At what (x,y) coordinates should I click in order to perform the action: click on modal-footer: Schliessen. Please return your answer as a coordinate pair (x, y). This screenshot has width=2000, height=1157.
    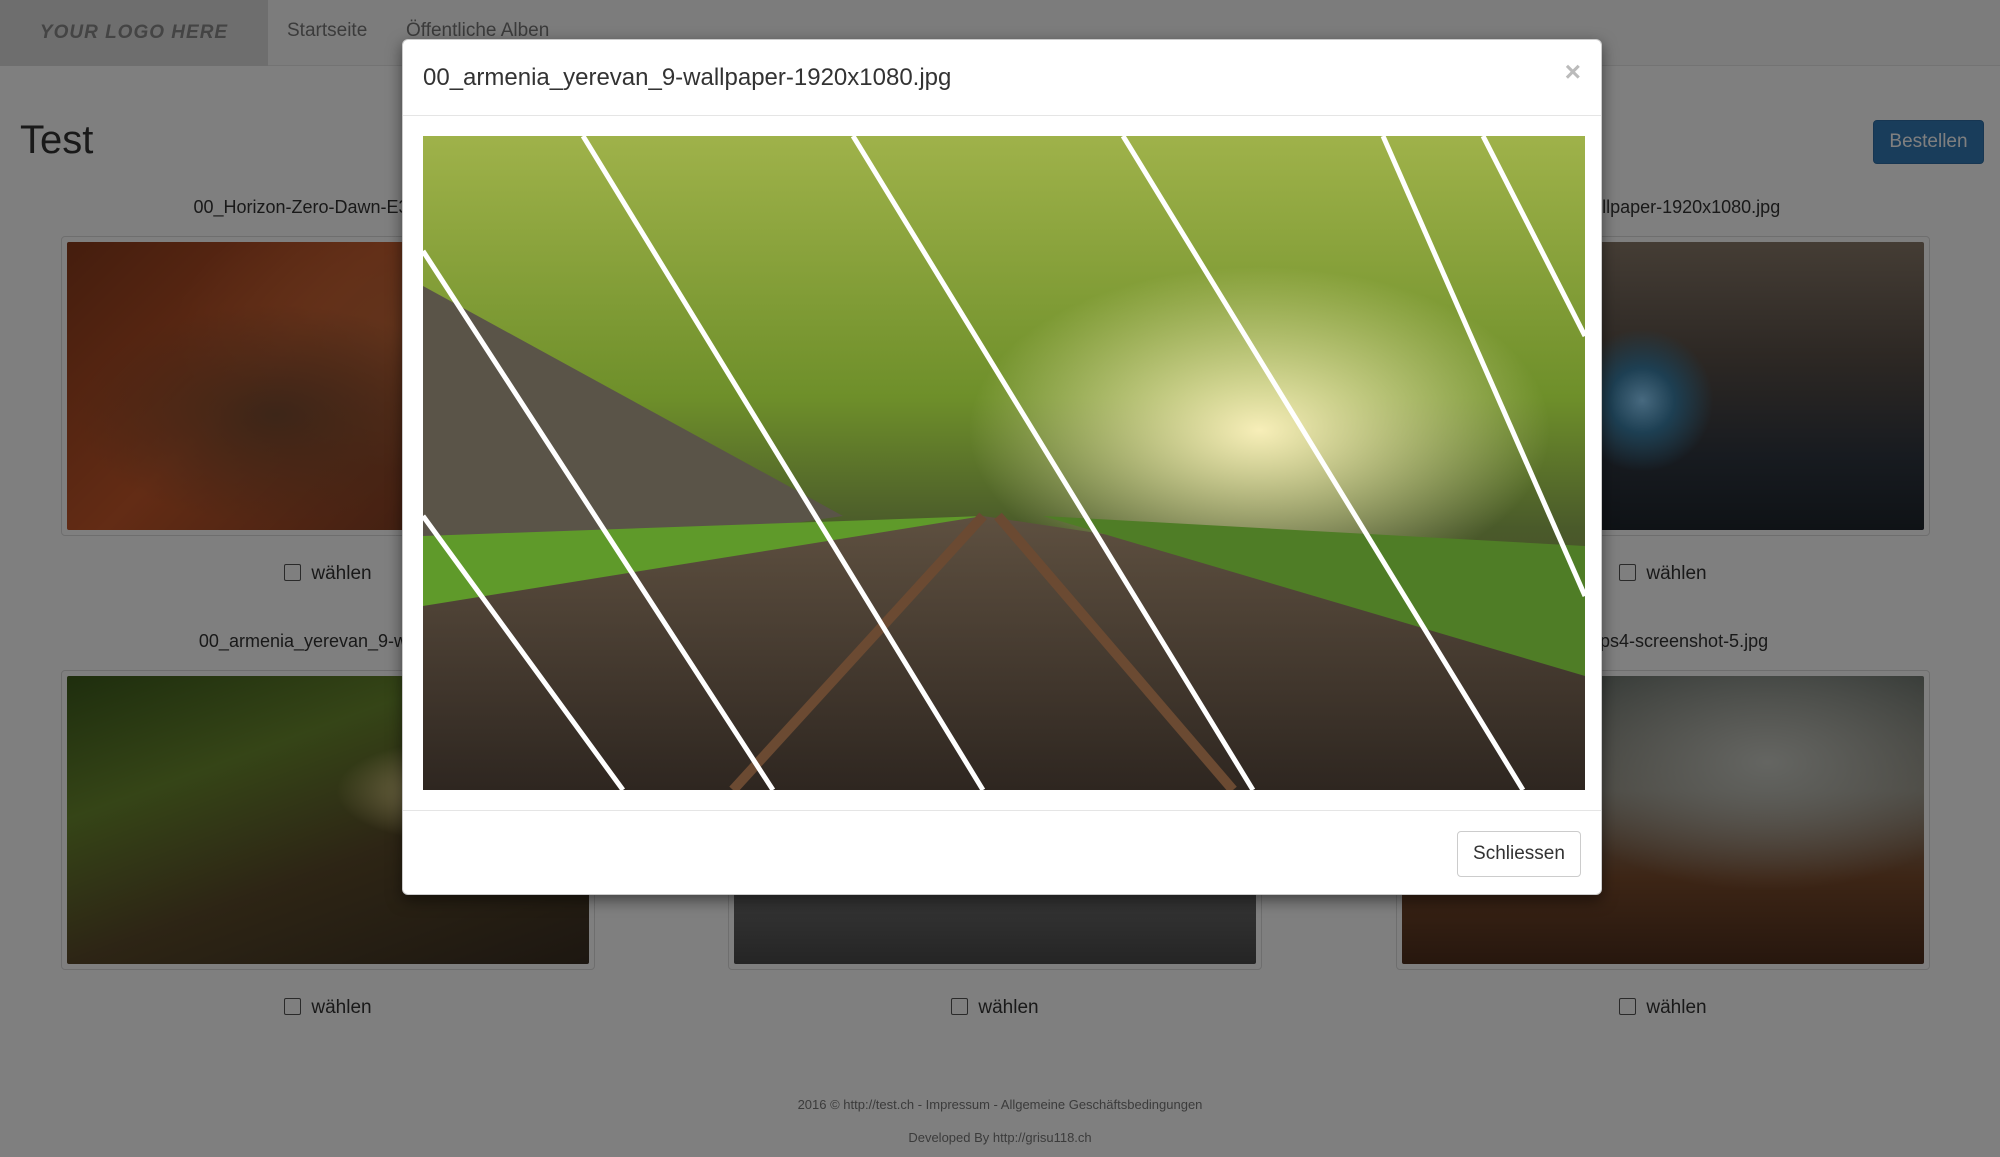
    Looking at the image, I should click on (1002, 853).